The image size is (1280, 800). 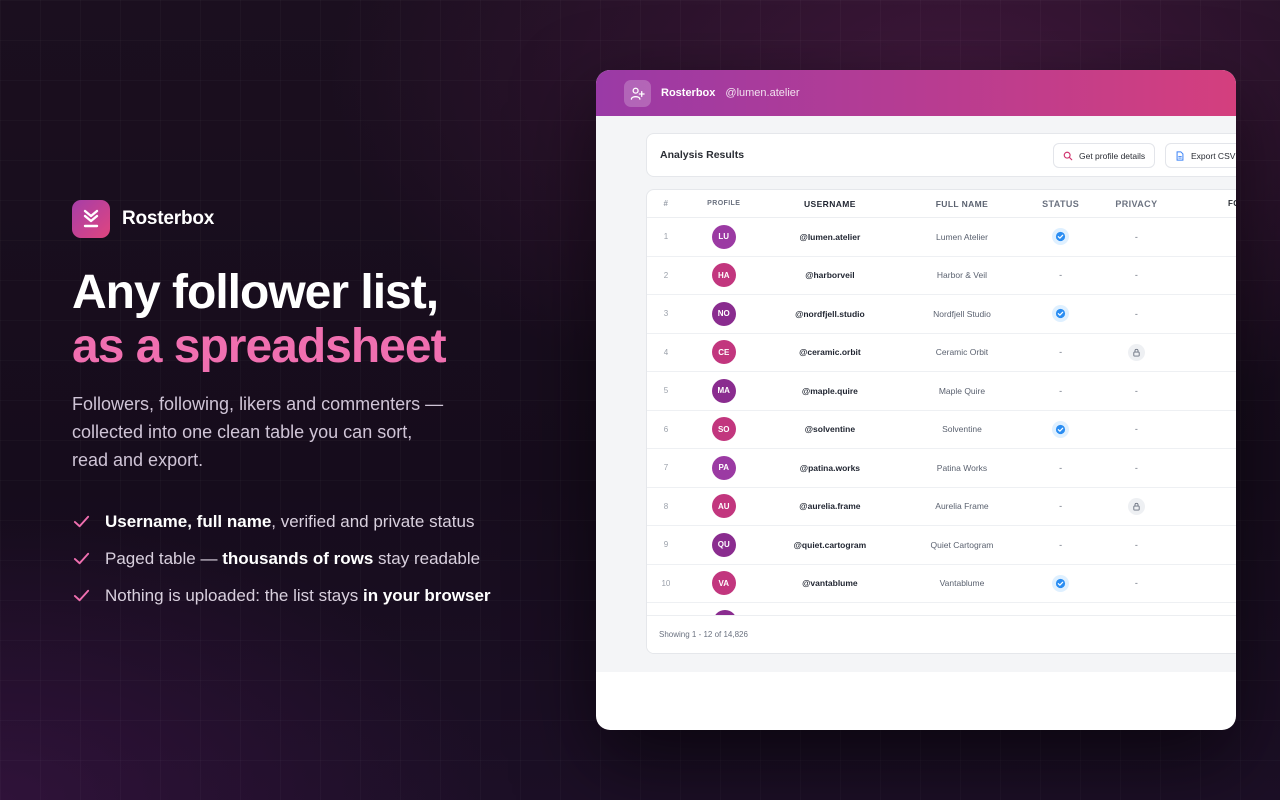 I want to click on table-row: 4 CE @ceramic.orbit Ceramic Orbit - 9,310, so click(x=941, y=353).